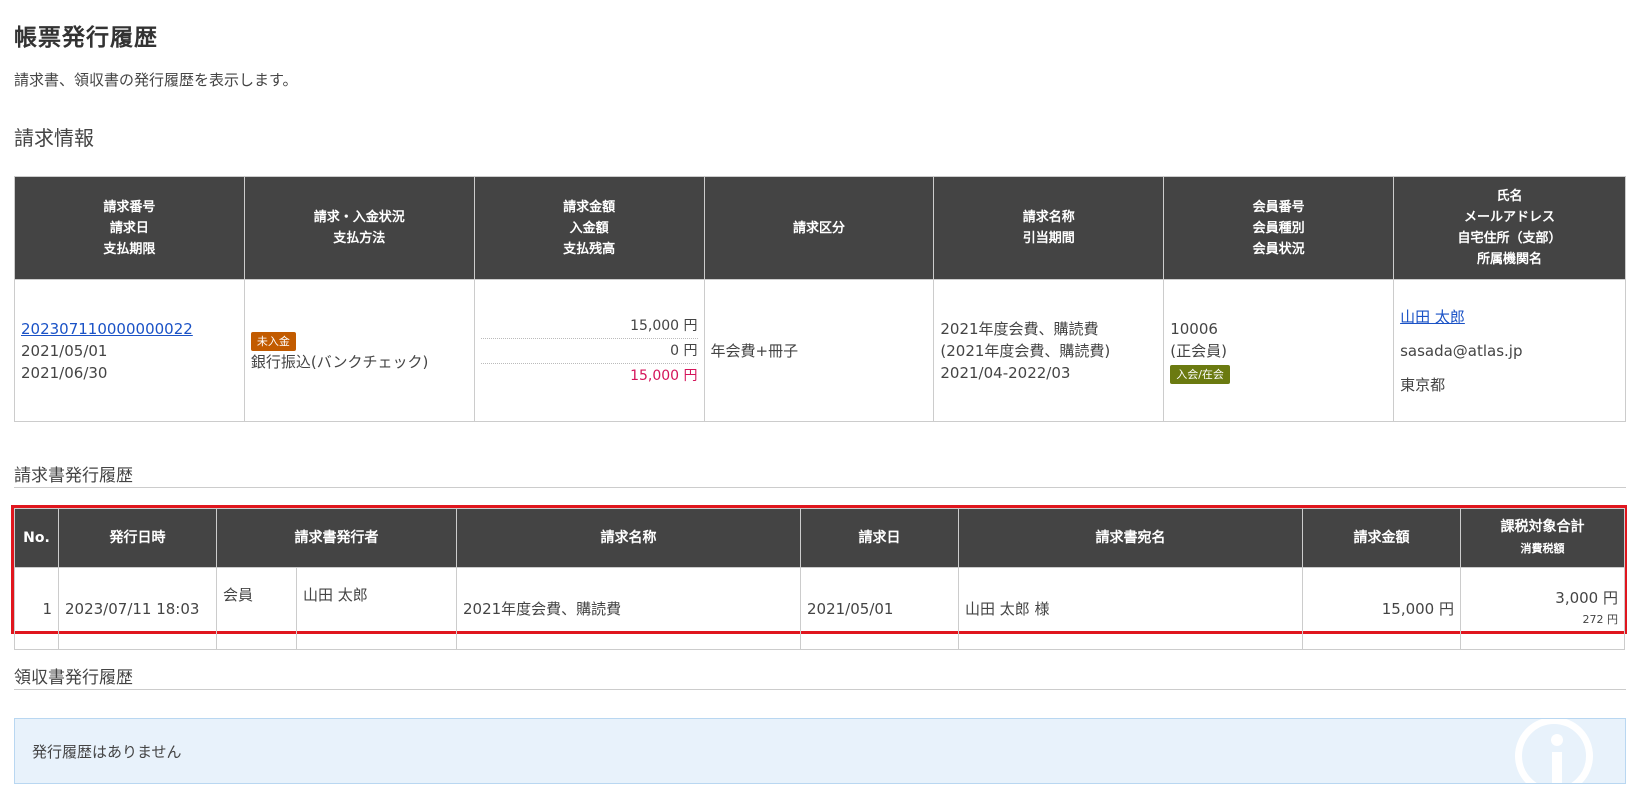  Describe the element at coordinates (1198, 350) in the screenshot. I see `member-type: (正会員)` at that location.